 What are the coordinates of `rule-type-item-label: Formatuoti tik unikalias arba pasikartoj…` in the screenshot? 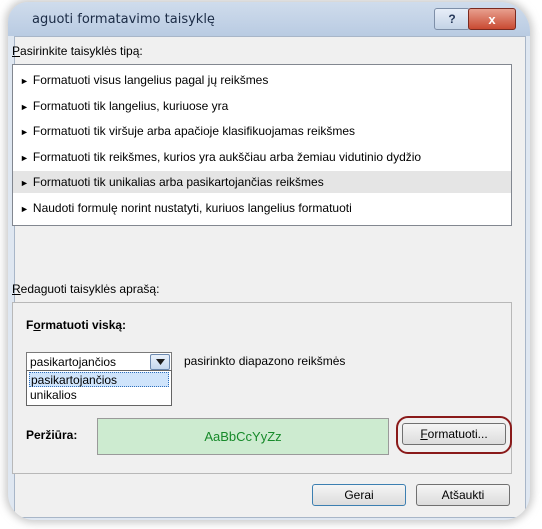 It's located at (178, 182).